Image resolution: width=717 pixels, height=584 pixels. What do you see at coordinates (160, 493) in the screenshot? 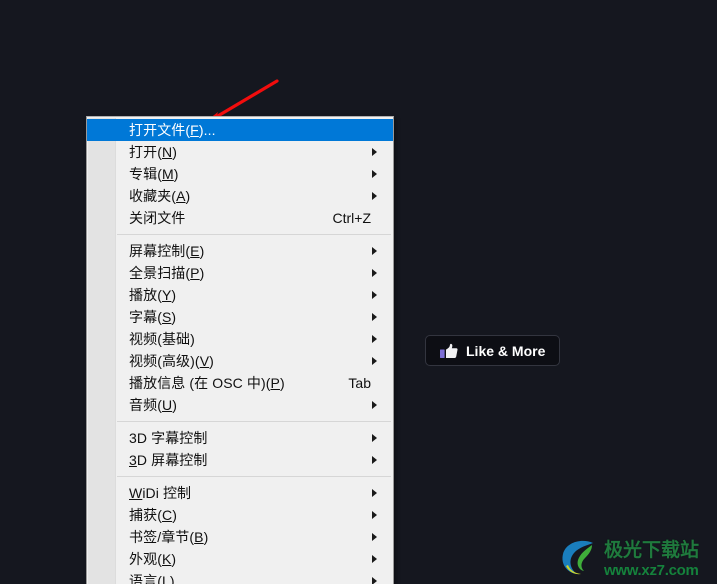
I see `menu-item-label: WiDi 控制` at bounding box center [160, 493].